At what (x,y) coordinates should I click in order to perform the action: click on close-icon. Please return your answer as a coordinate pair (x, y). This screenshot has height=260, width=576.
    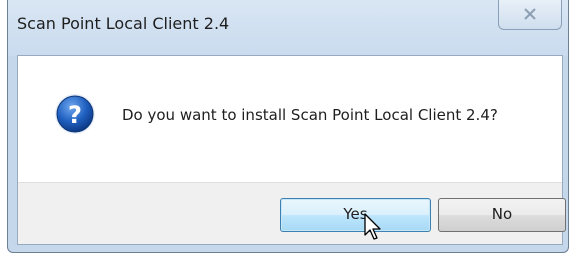
    Looking at the image, I should click on (530, 14).